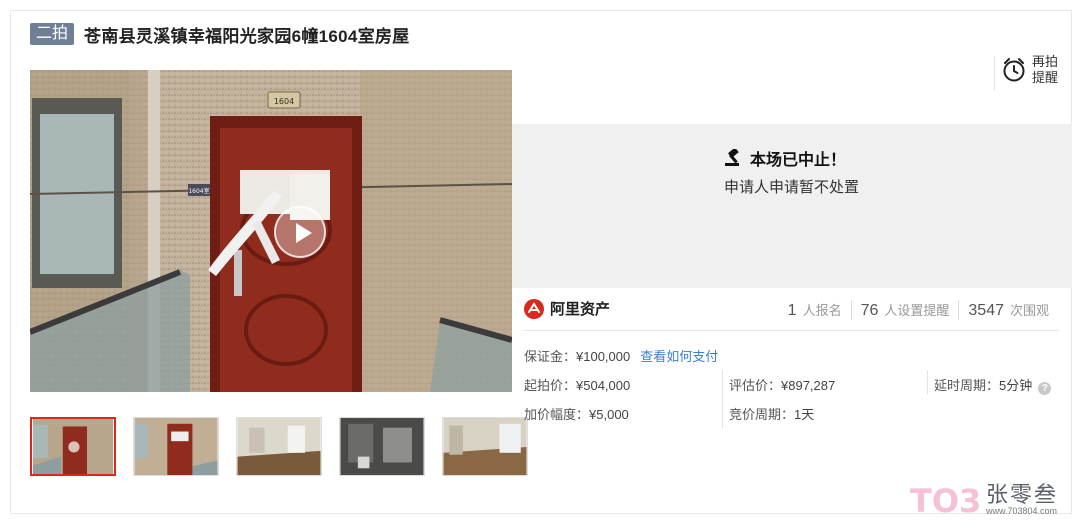 This screenshot has width=1080, height=530. I want to click on stat-registered-label: 人报名, so click(822, 310).